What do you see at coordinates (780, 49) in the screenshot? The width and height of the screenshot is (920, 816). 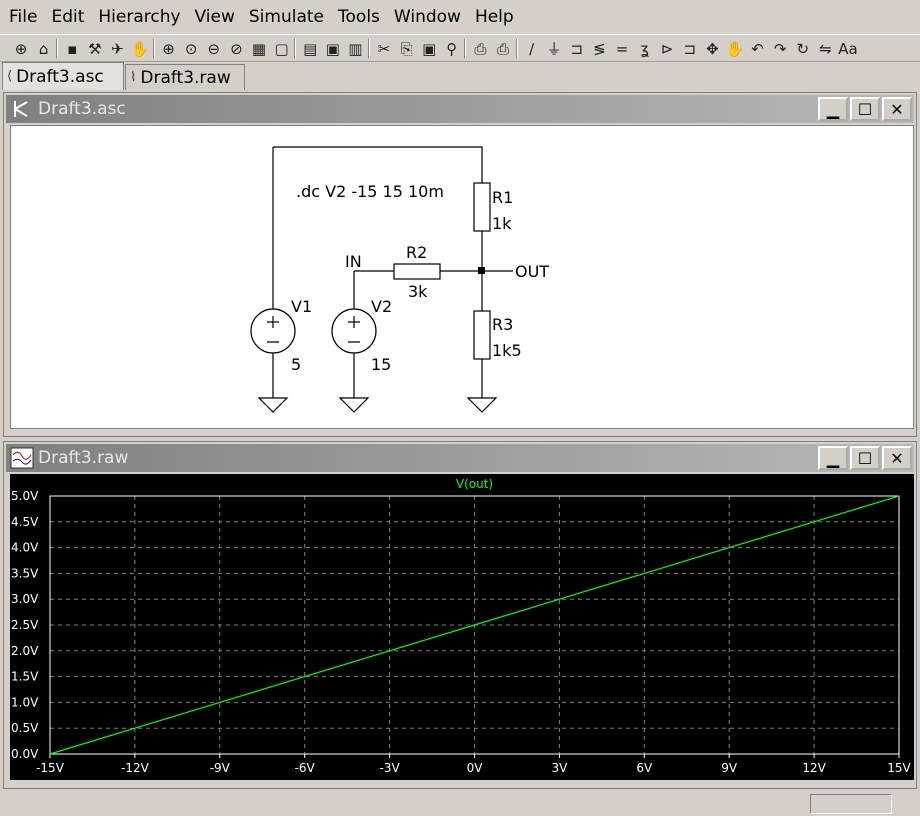 I see `redo-button: ↷` at bounding box center [780, 49].